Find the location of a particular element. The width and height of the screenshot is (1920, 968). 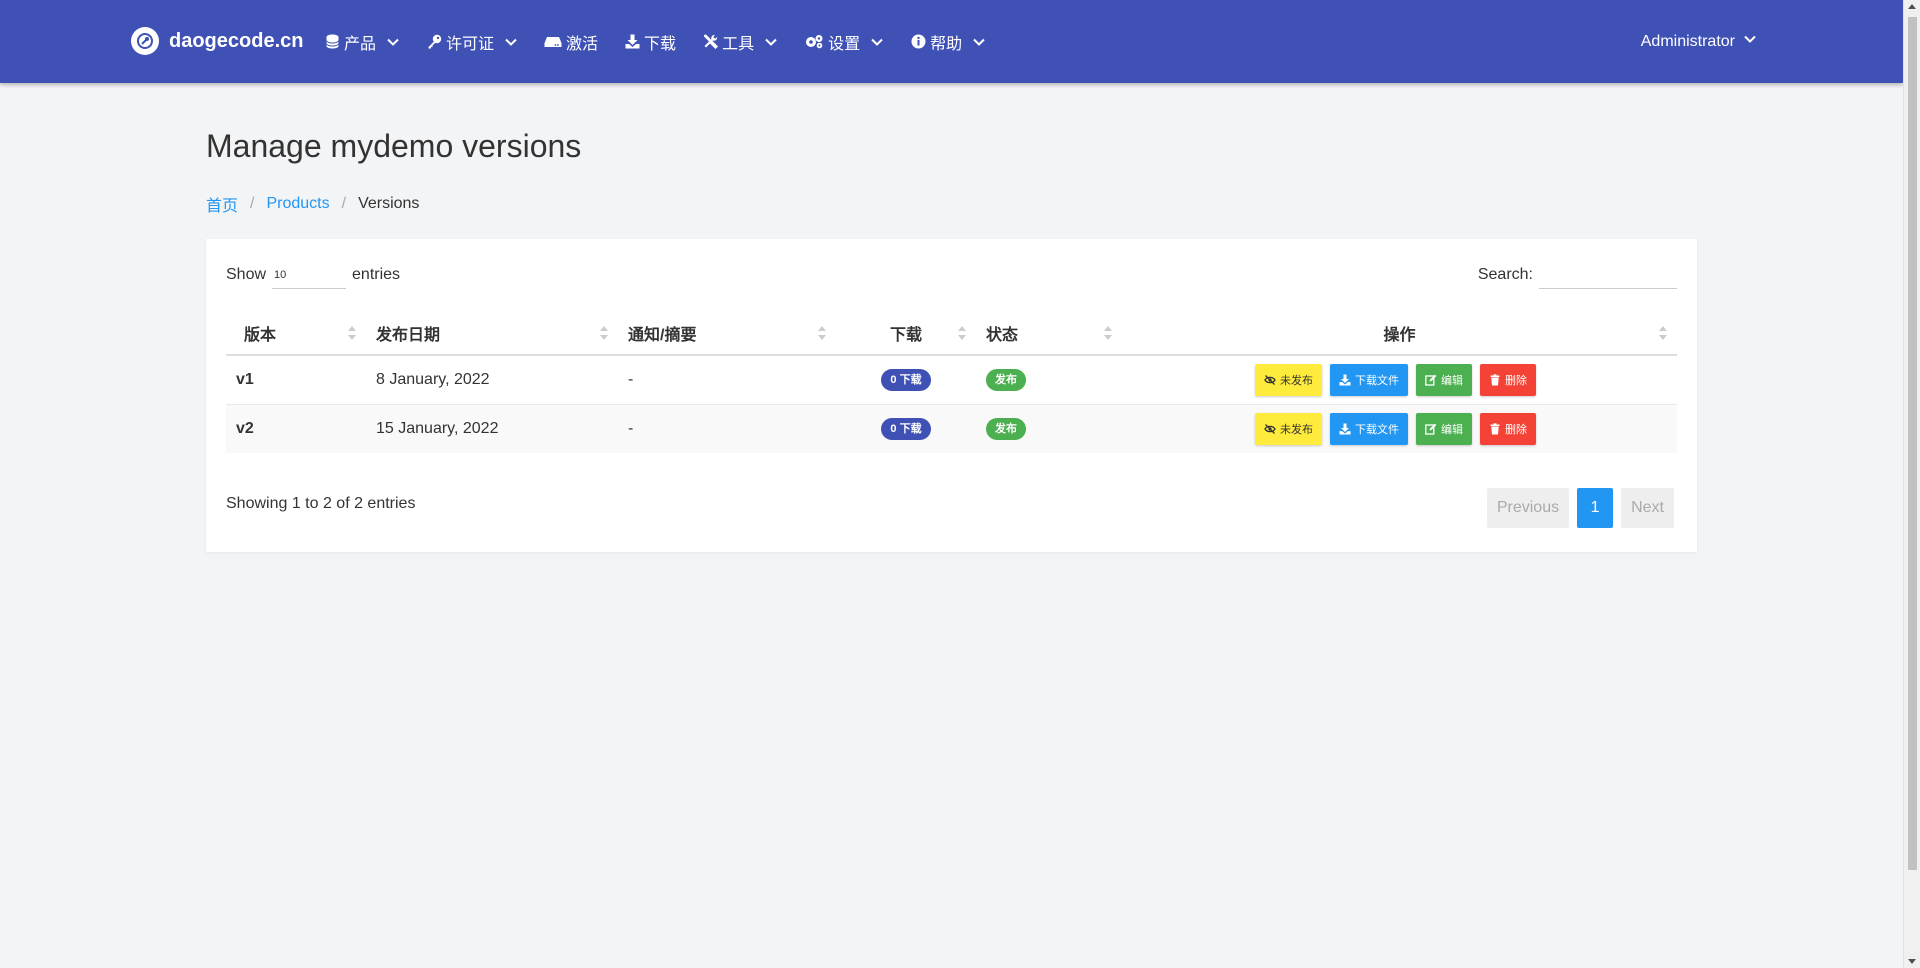

table-info: Showing 1 to 2 of 2 entries is located at coordinates (321, 503).